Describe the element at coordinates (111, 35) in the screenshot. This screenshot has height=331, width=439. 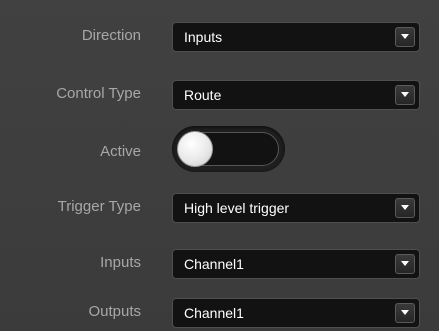
I see `direction-label: Direction` at that location.